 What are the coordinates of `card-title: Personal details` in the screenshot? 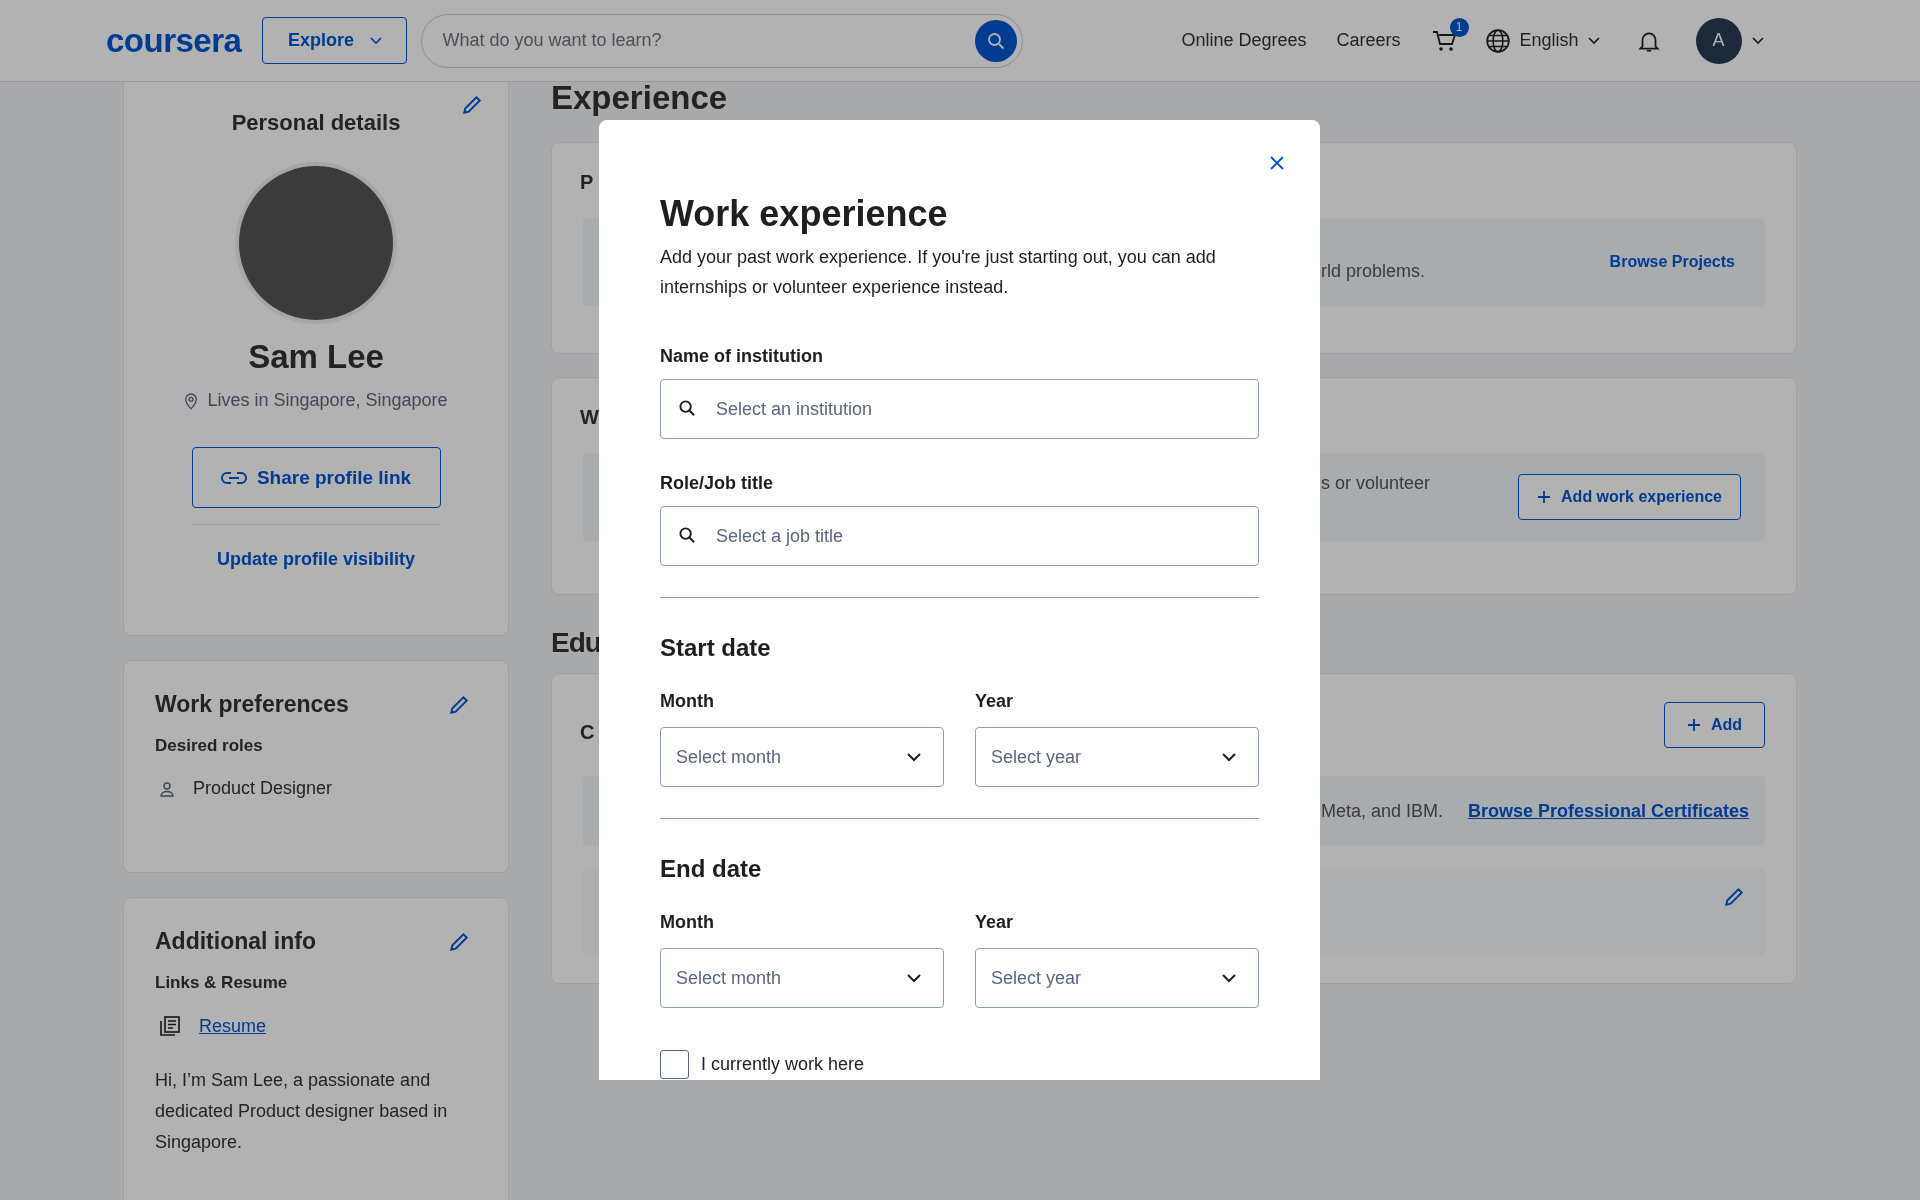 It's located at (316, 123).